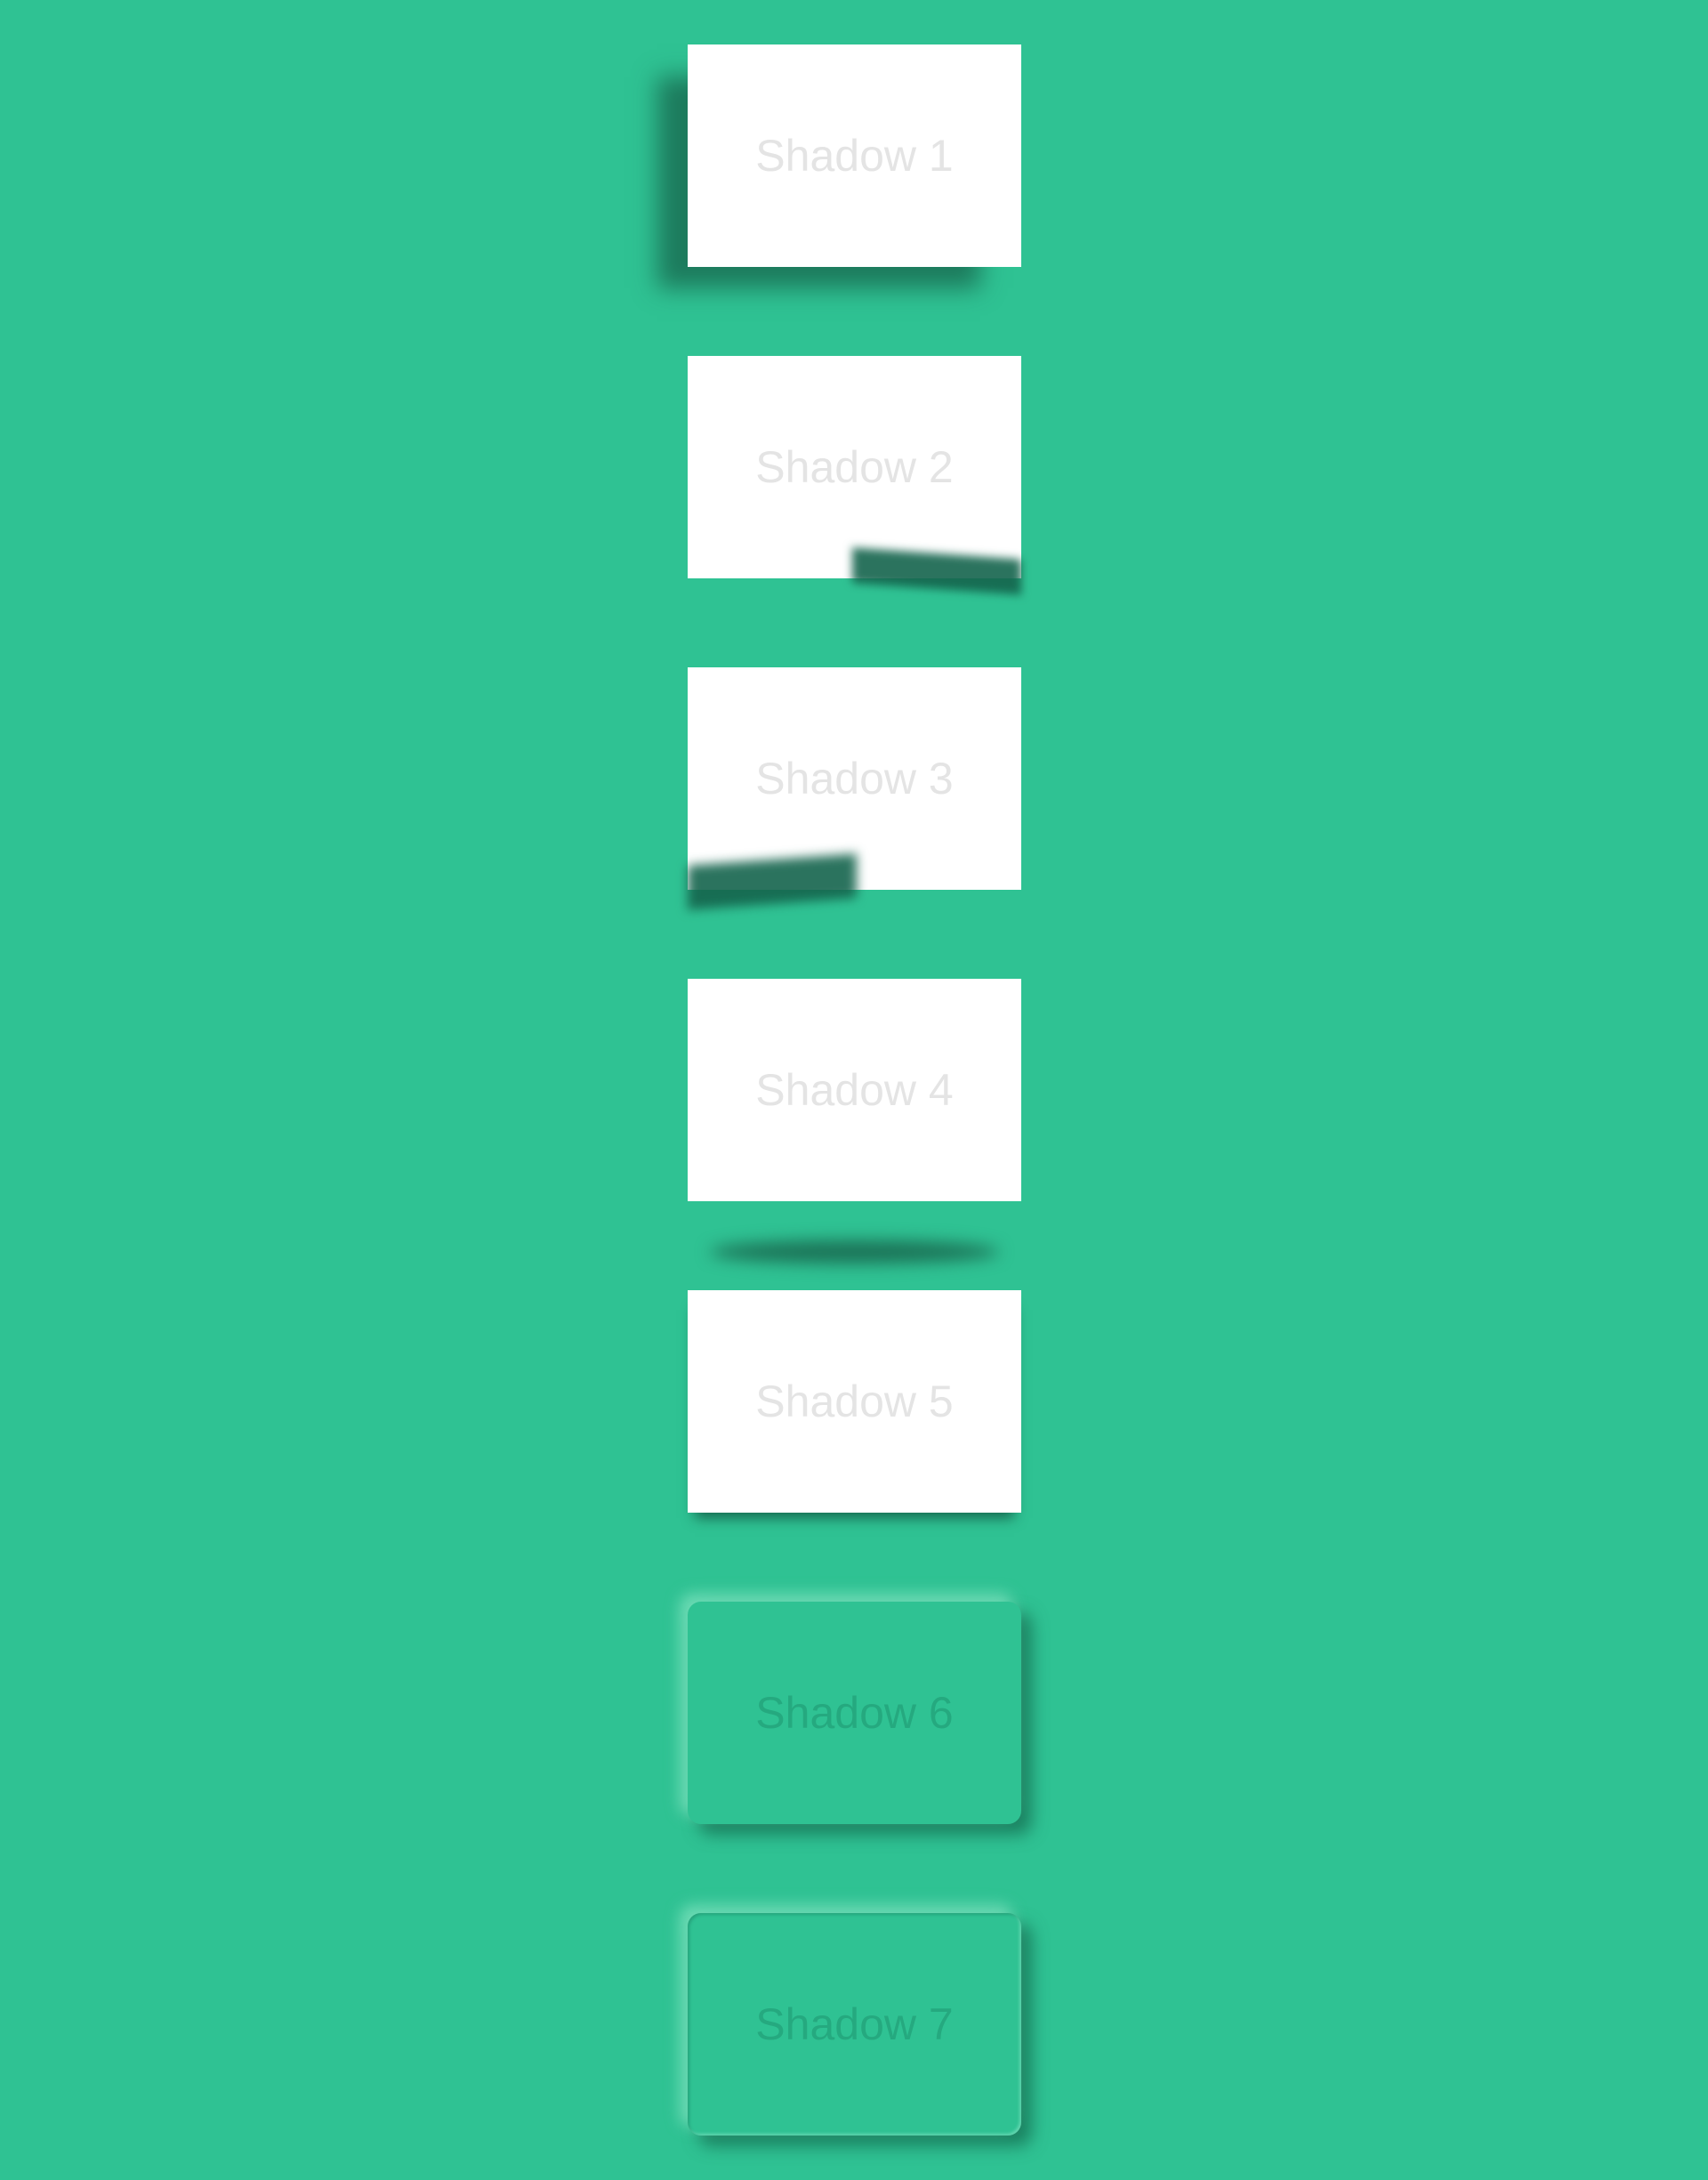 The image size is (1708, 2180). I want to click on card-label: Shadow 2, so click(854, 467).